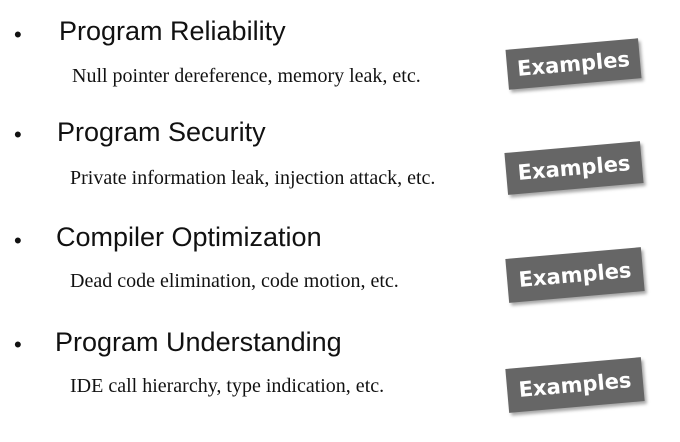  Describe the element at coordinates (161, 132) in the screenshot. I see `item-title: Program Security` at that location.